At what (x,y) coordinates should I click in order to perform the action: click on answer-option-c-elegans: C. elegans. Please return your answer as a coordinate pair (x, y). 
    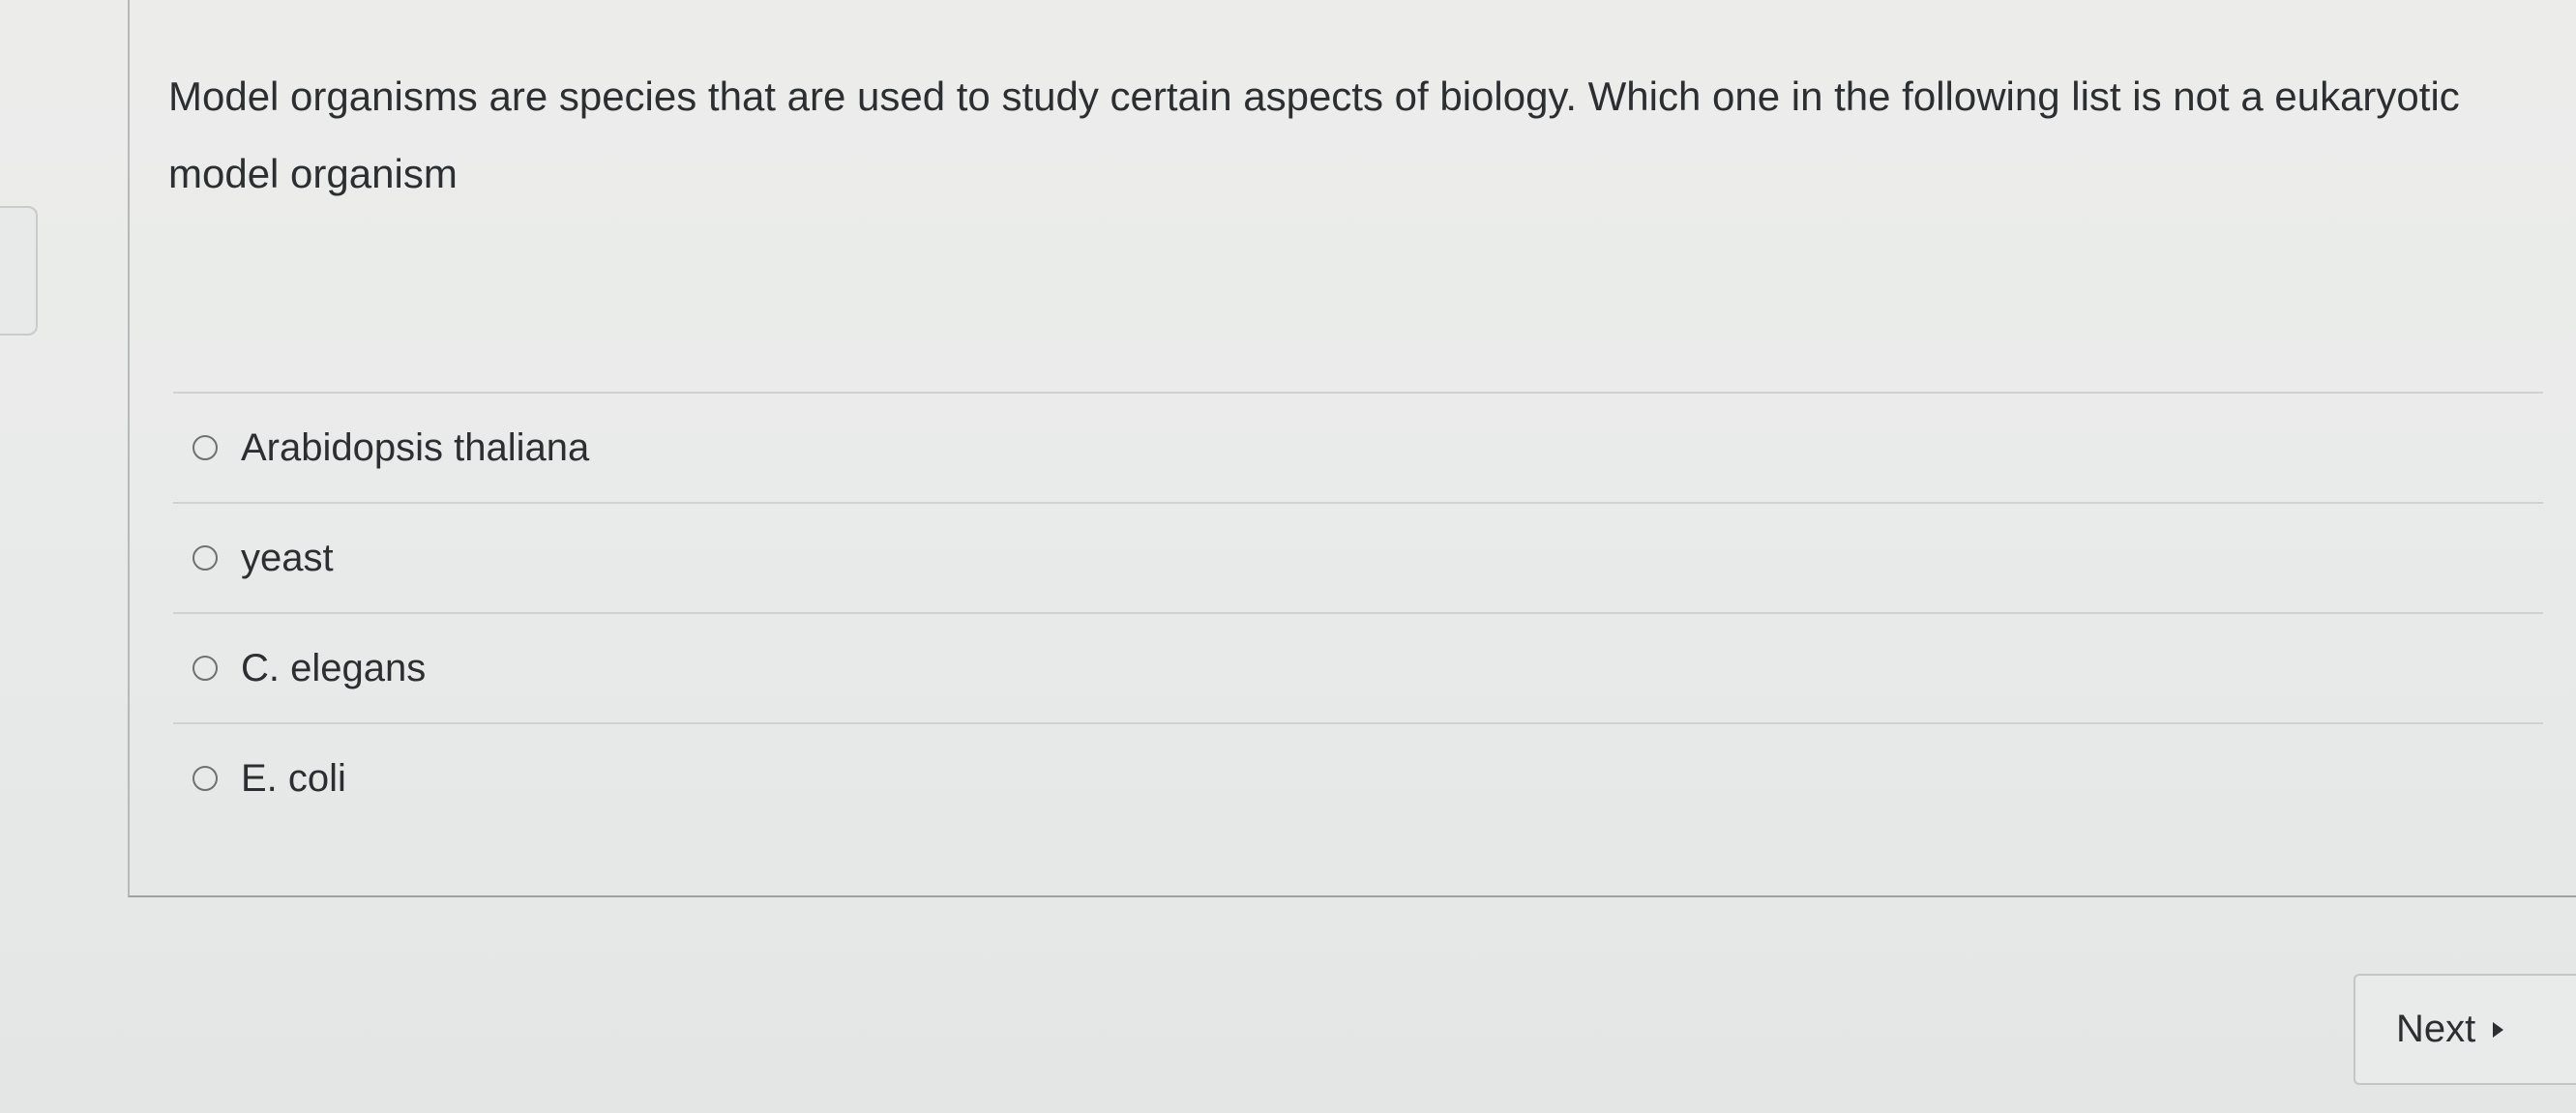
    Looking at the image, I should click on (1358, 668).